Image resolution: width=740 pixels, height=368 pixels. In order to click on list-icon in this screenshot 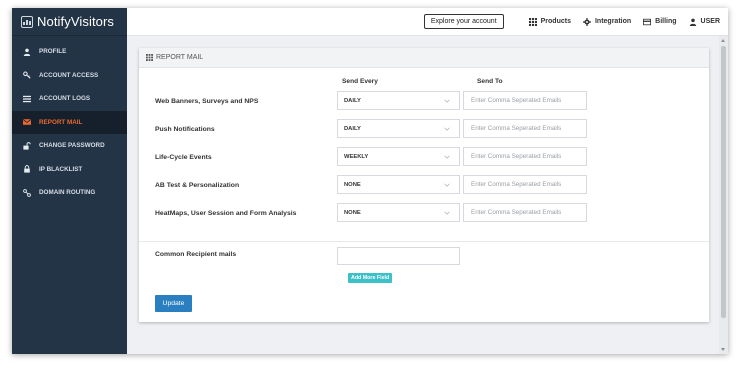, I will do `click(26, 98)`.